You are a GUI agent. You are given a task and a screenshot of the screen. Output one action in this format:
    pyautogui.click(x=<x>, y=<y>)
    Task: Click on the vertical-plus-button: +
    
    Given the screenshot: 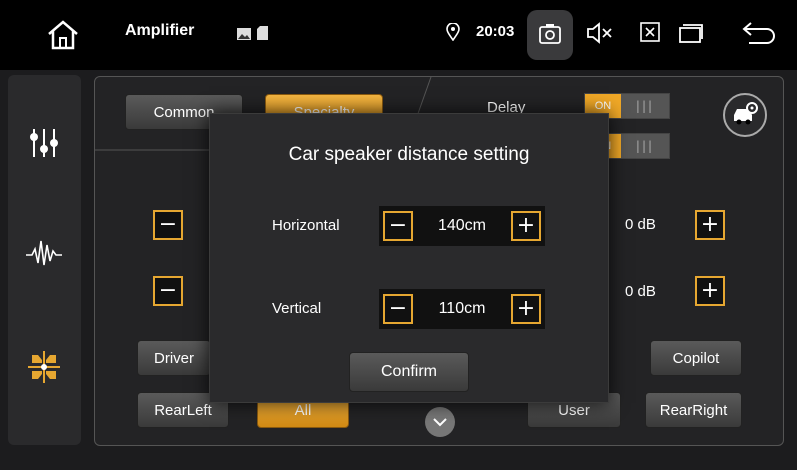 What is the action you would take?
    pyautogui.click(x=526, y=309)
    